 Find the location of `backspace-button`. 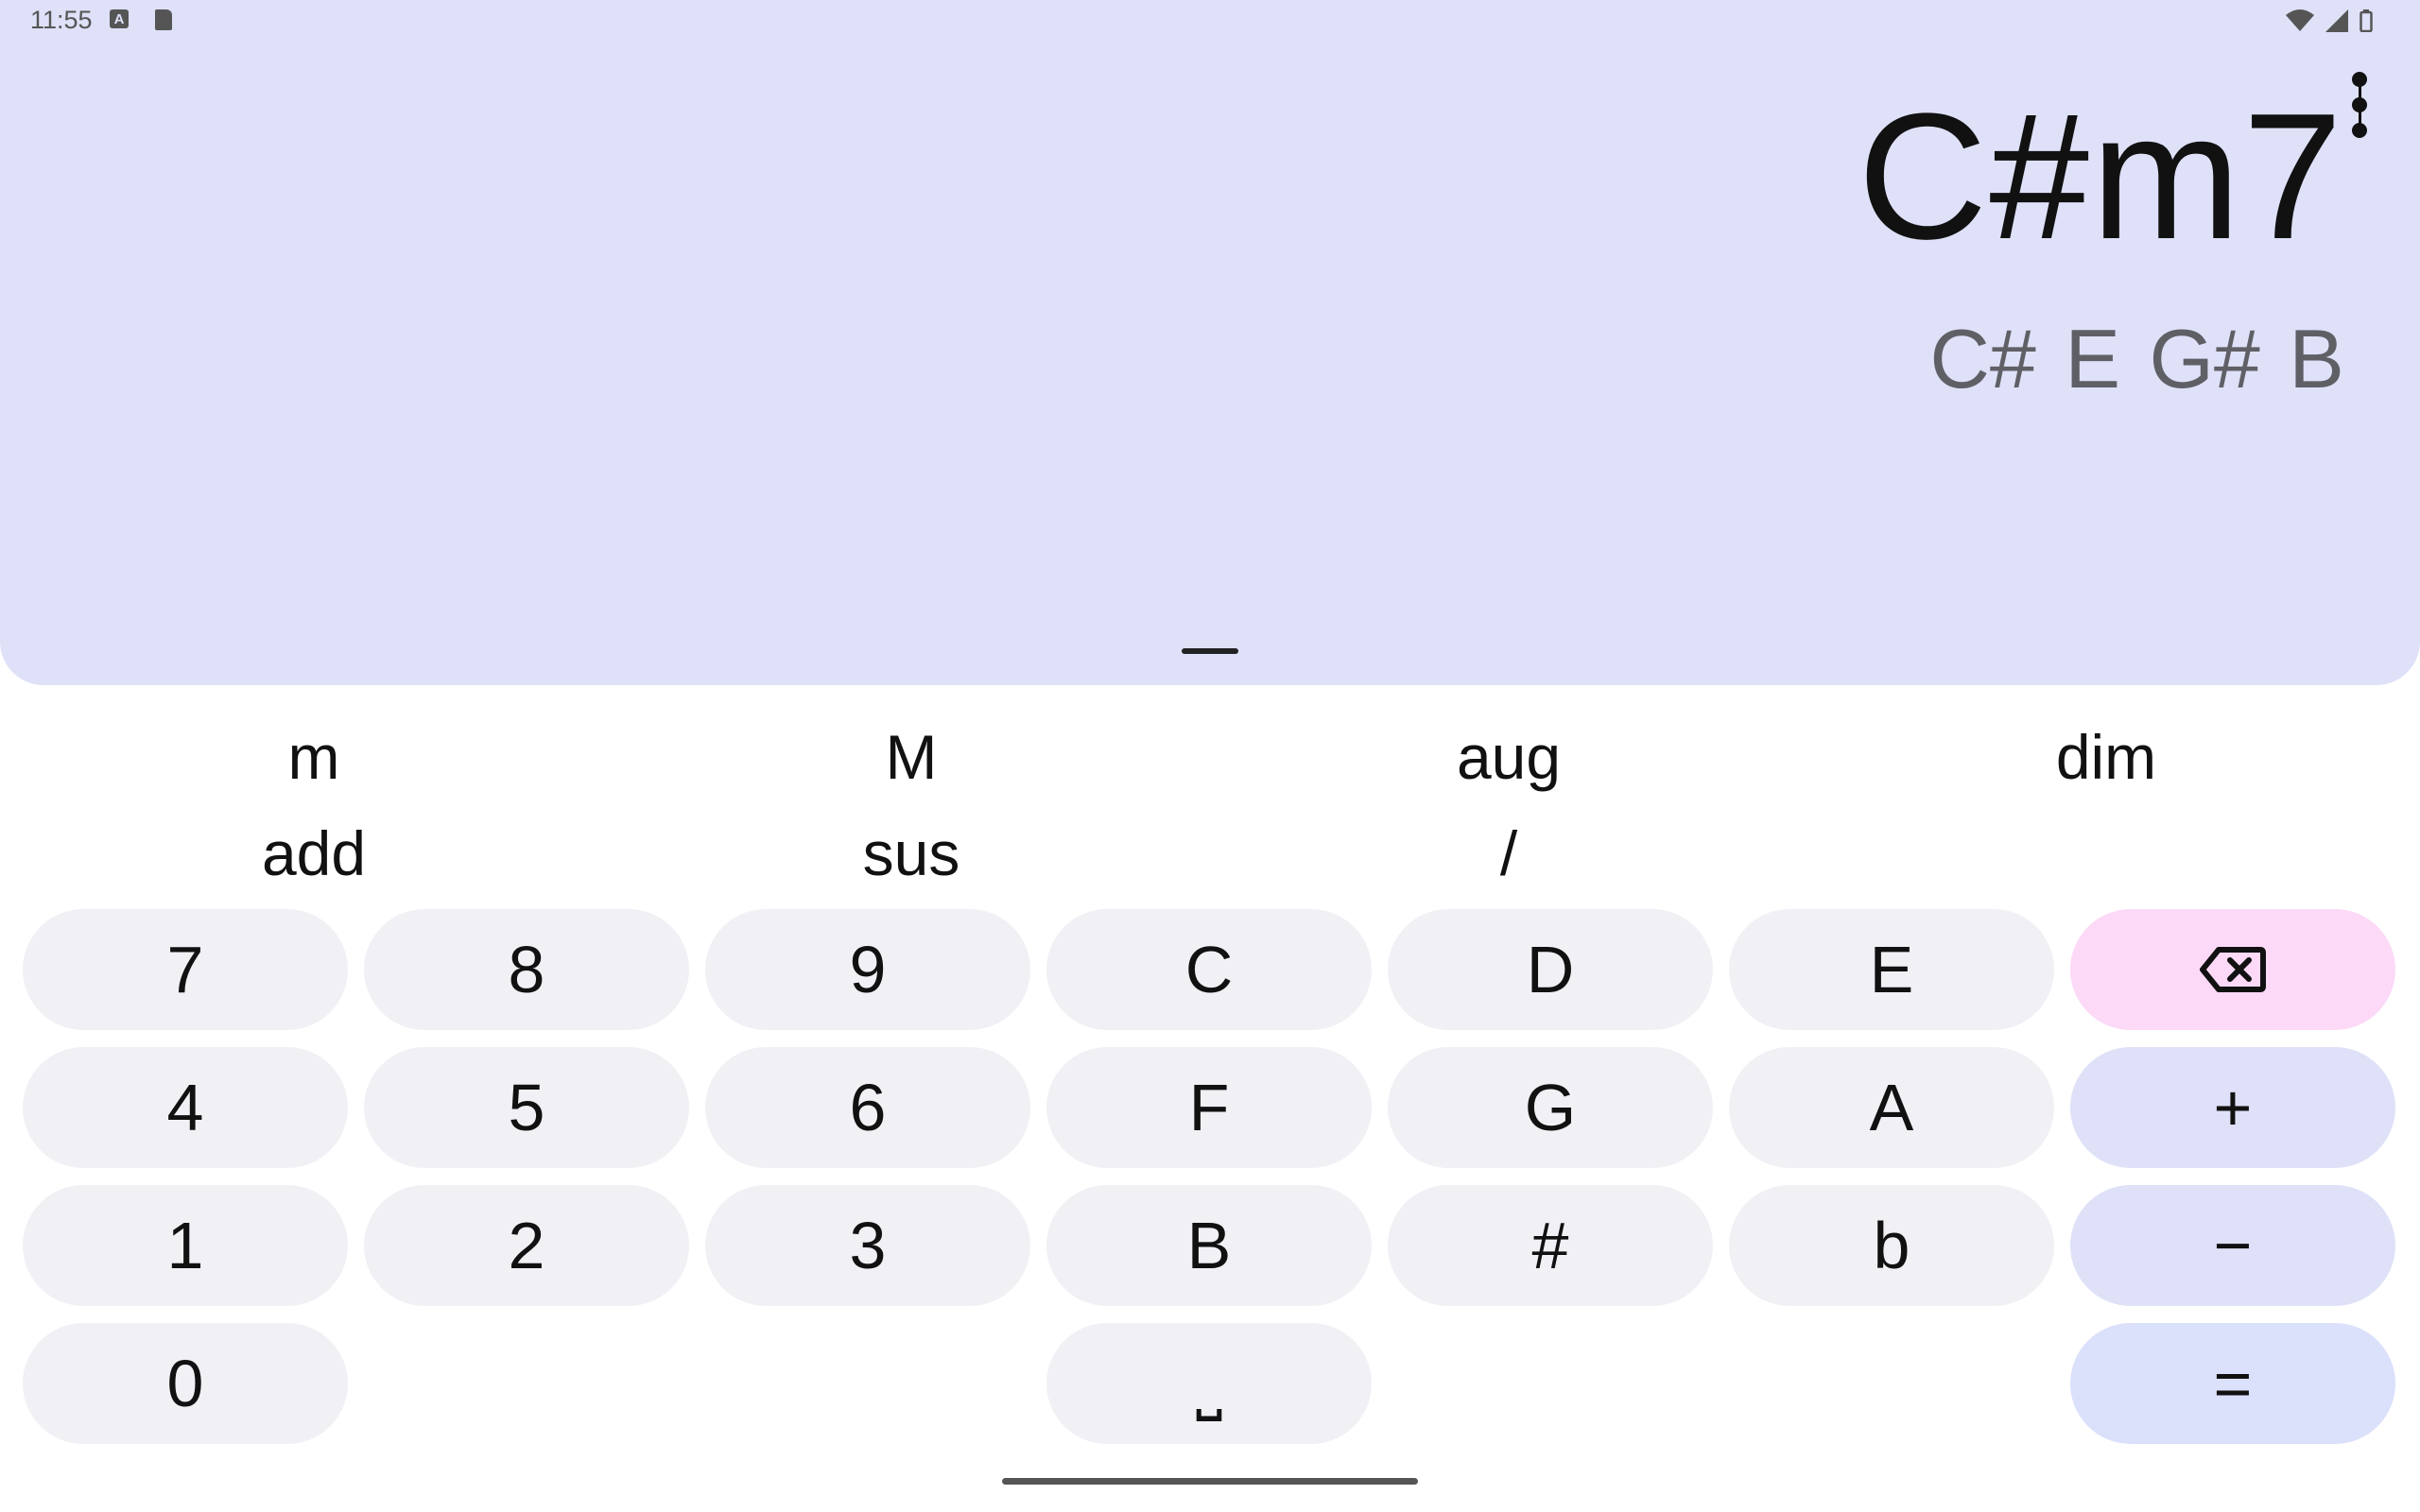

backspace-button is located at coordinates (2232, 969).